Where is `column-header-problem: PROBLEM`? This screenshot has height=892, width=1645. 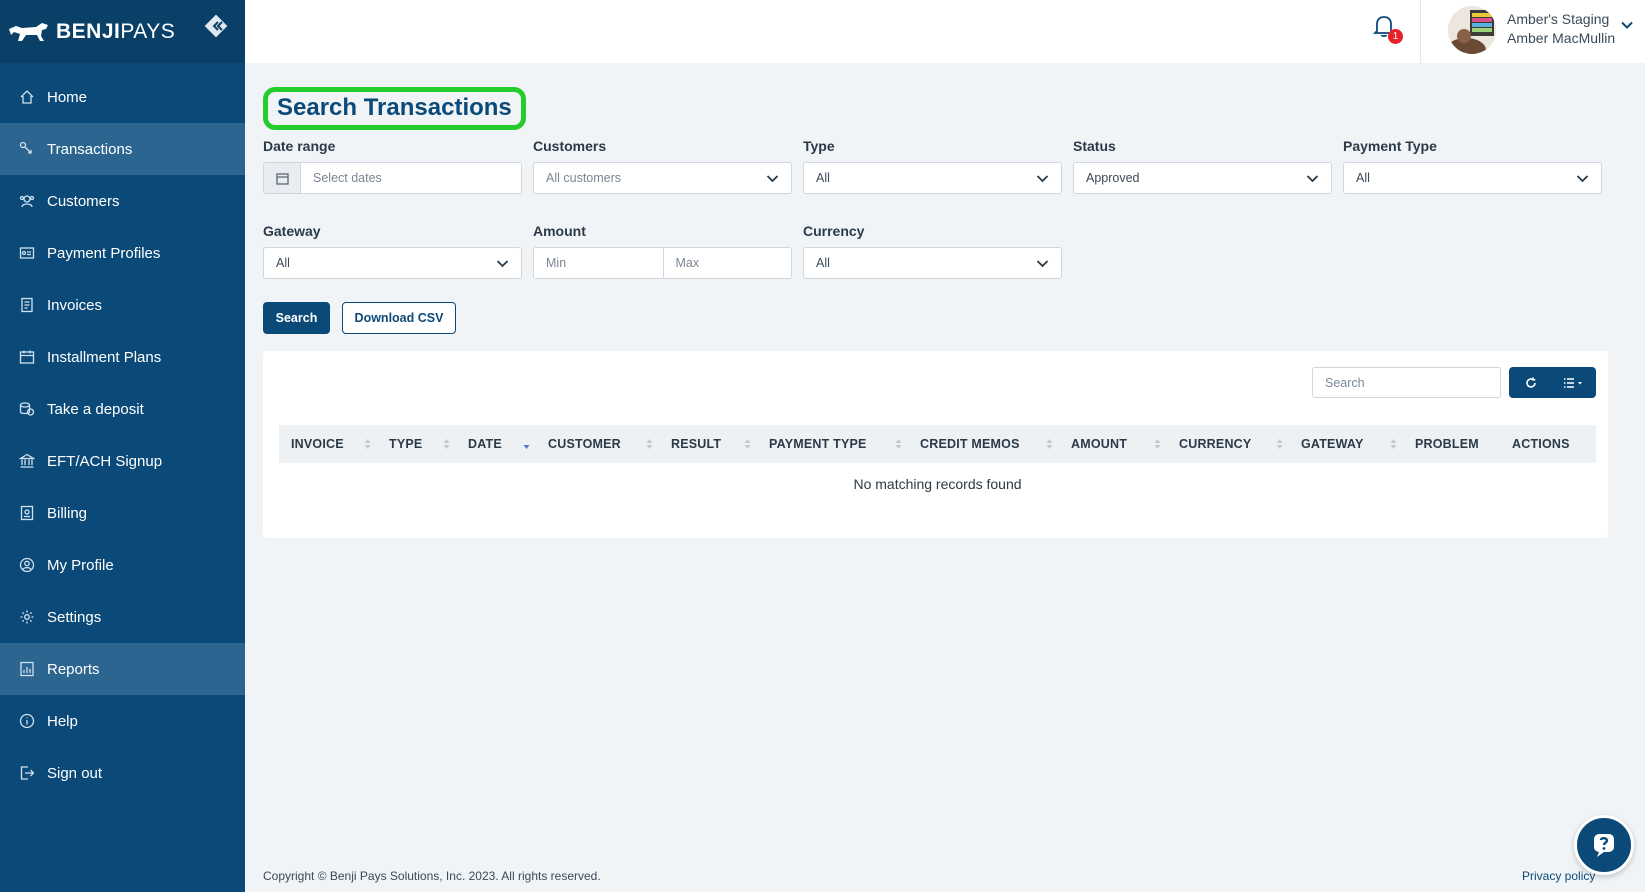
column-header-problem: PROBLEM is located at coordinates (1451, 444).